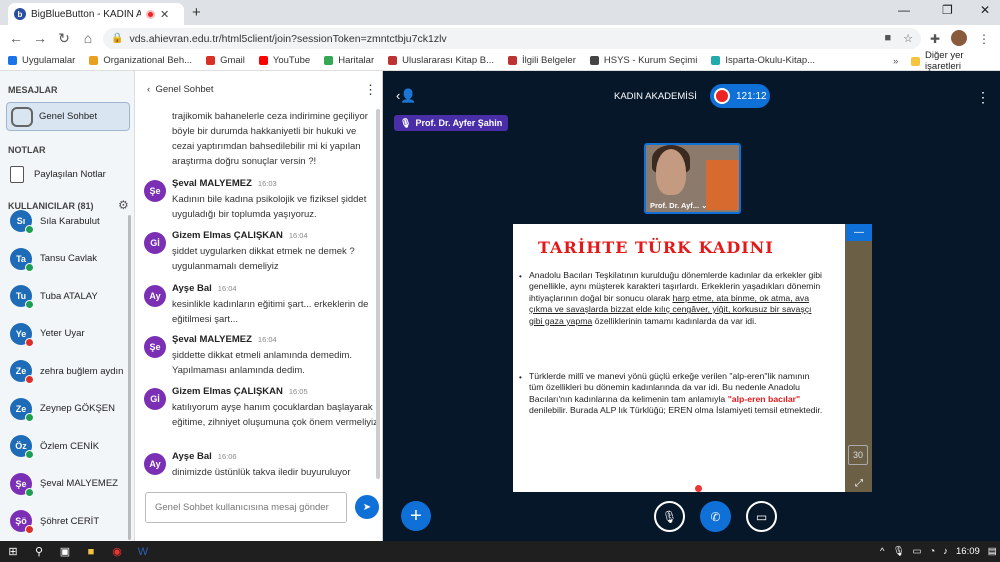  Describe the element at coordinates (367, 507) in the screenshot. I see `send-message-button: ➤` at that location.